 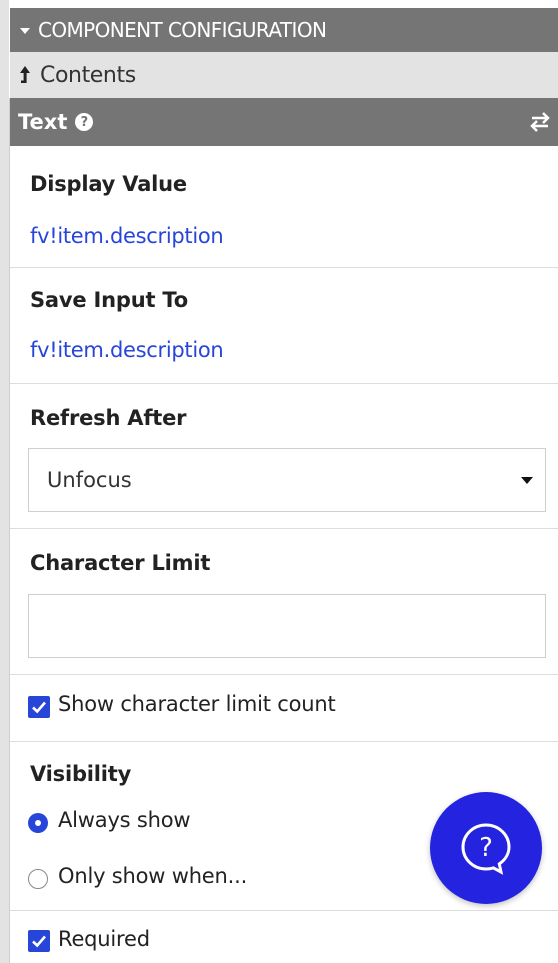 I want to click on question-circle-icon: ?, so click(x=84, y=122).